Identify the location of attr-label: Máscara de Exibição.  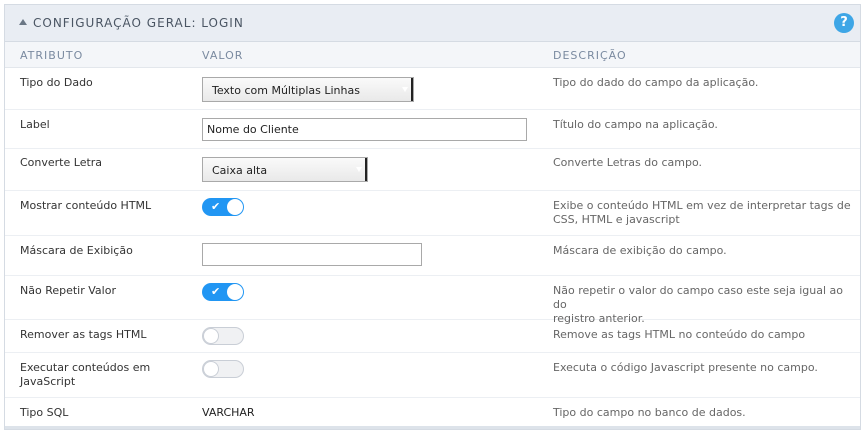
(76, 250).